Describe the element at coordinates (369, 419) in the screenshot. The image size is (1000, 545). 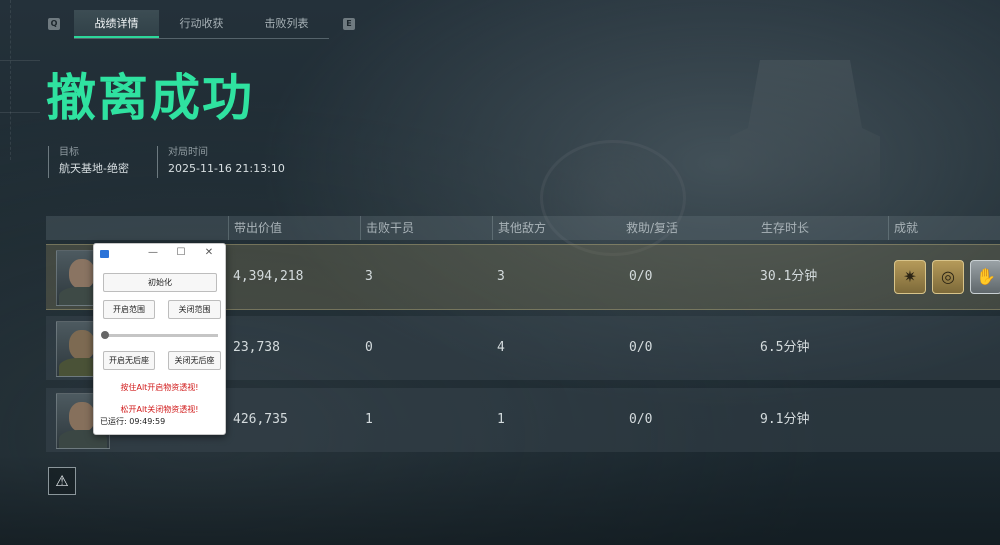
I see `operators-defeated: 1` at that location.